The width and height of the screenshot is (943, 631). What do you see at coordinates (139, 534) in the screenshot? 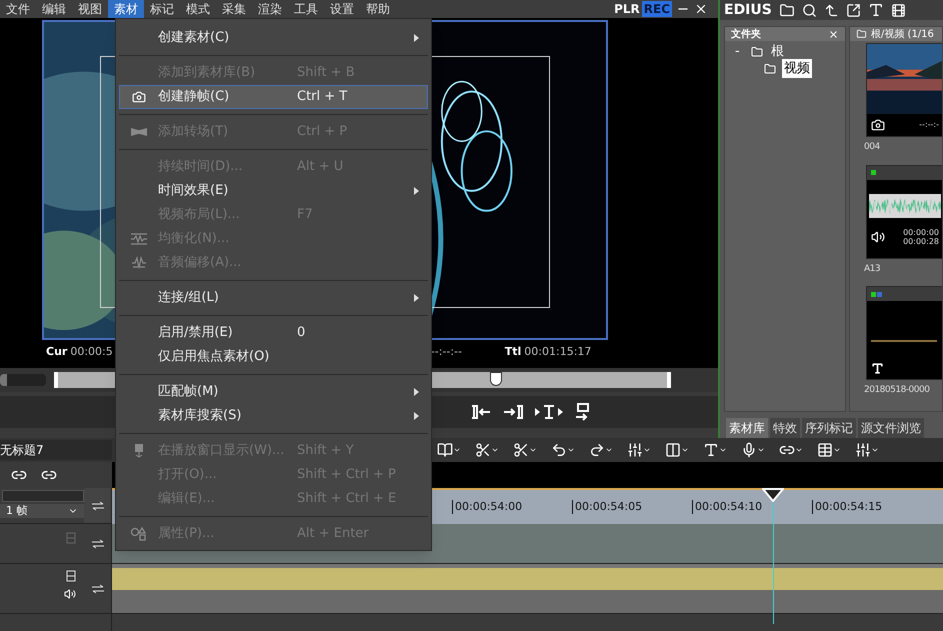
I see `shapes-icon` at bounding box center [139, 534].